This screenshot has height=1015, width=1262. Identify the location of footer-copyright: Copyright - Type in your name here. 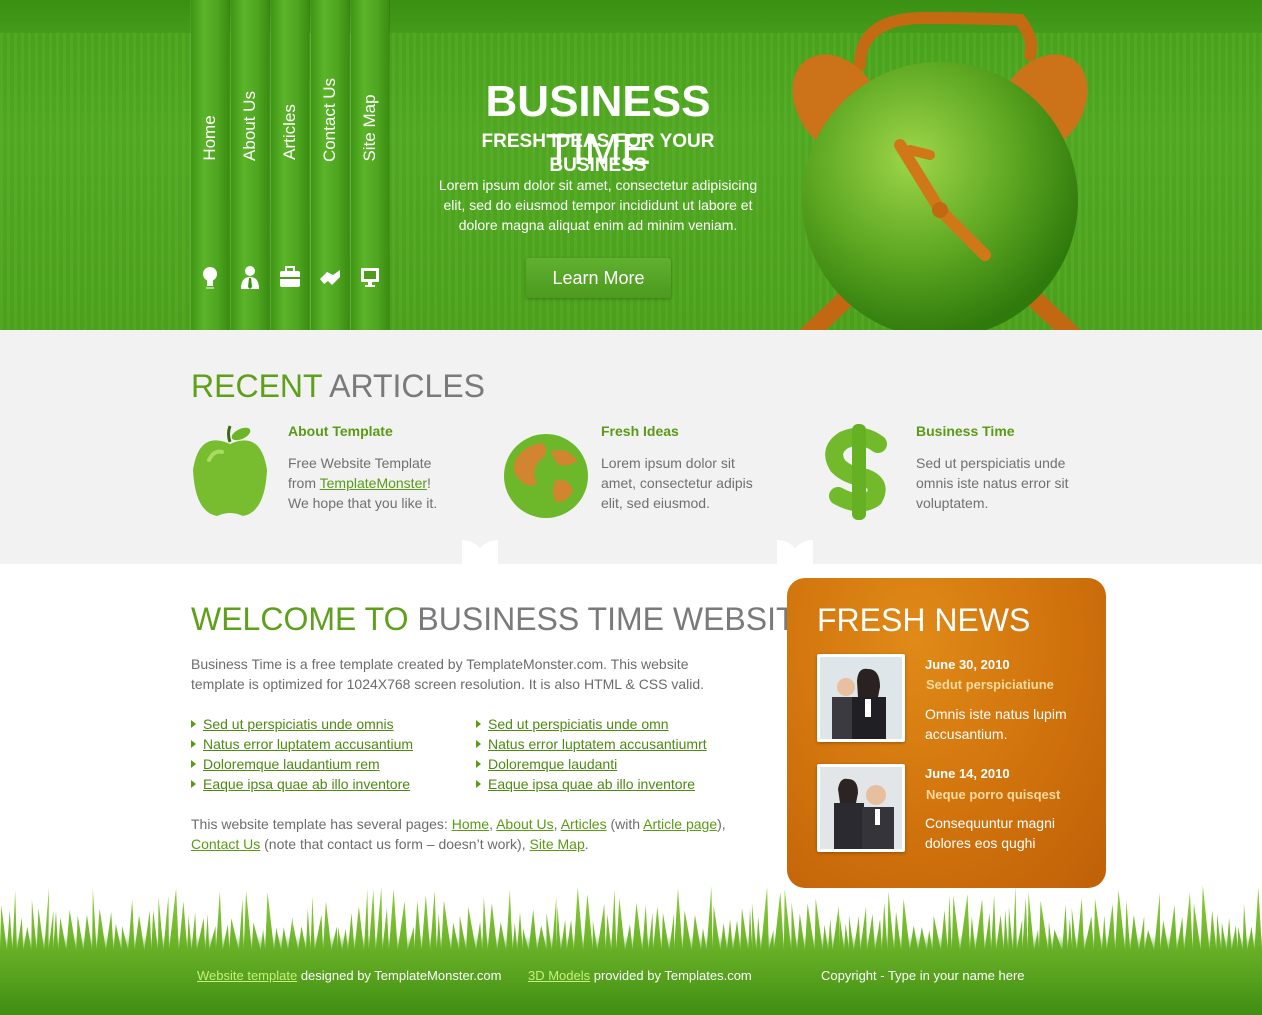
(923, 975).